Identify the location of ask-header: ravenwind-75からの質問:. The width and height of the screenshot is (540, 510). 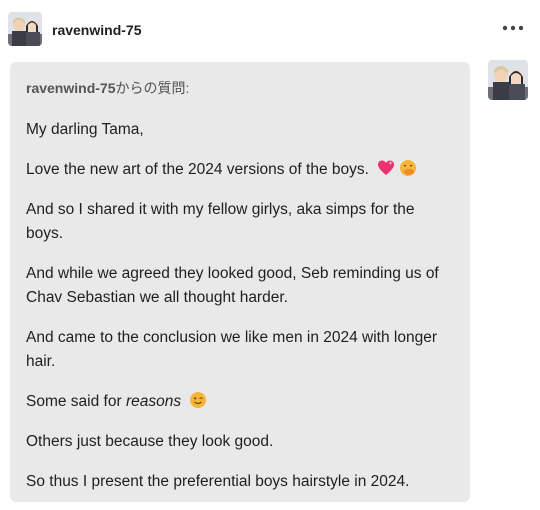
(107, 88).